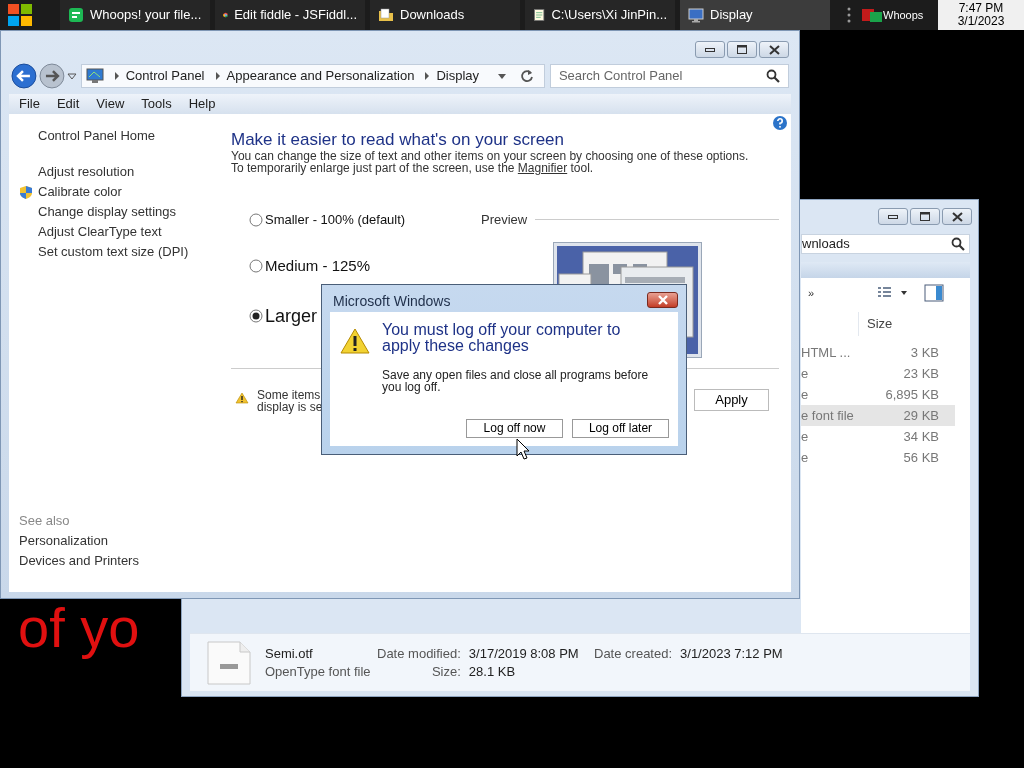 The width and height of the screenshot is (1024, 768). Describe the element at coordinates (921, 457) in the screenshot. I see `table-cell-text: 56 KB` at that location.